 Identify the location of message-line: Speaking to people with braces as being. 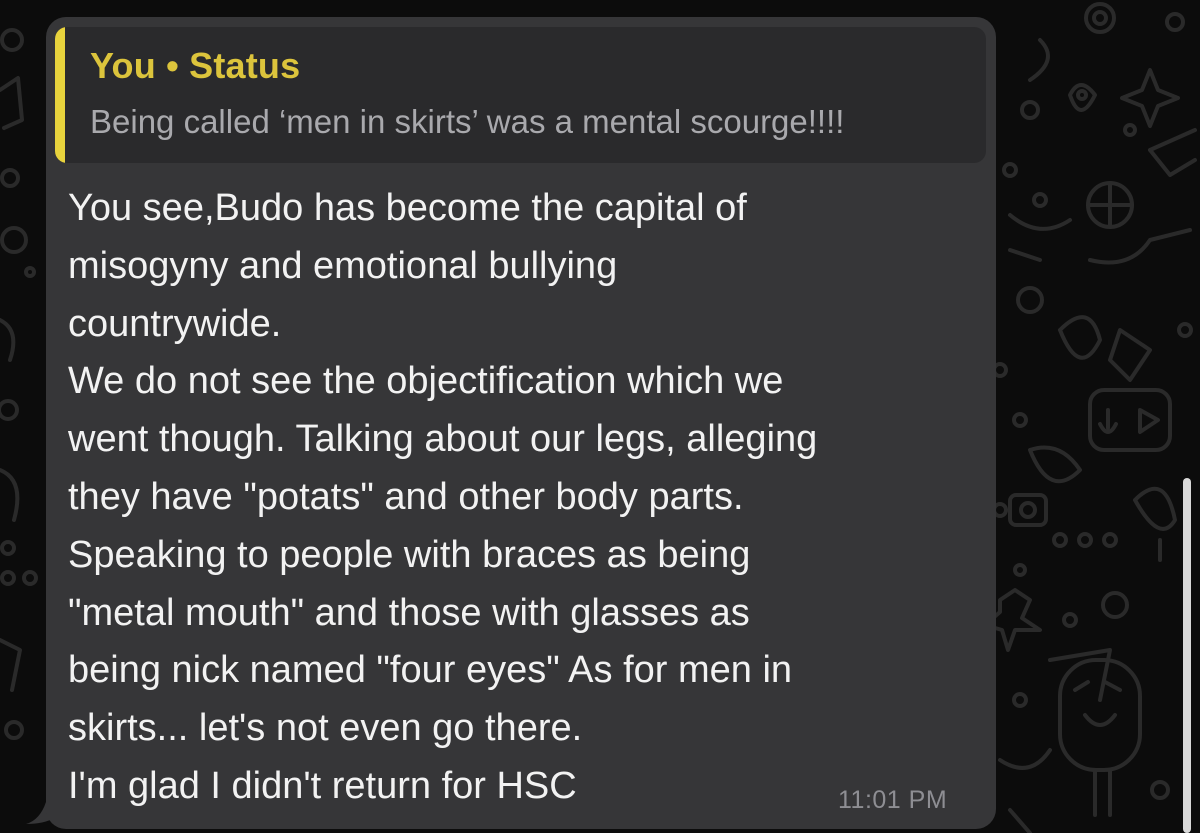
(409, 554).